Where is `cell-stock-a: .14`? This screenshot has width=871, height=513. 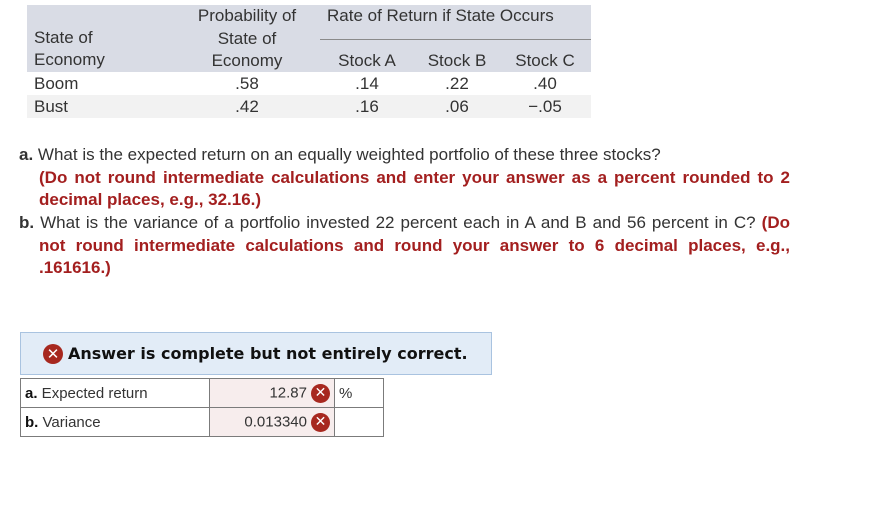
cell-stock-a: .14 is located at coordinates (367, 83).